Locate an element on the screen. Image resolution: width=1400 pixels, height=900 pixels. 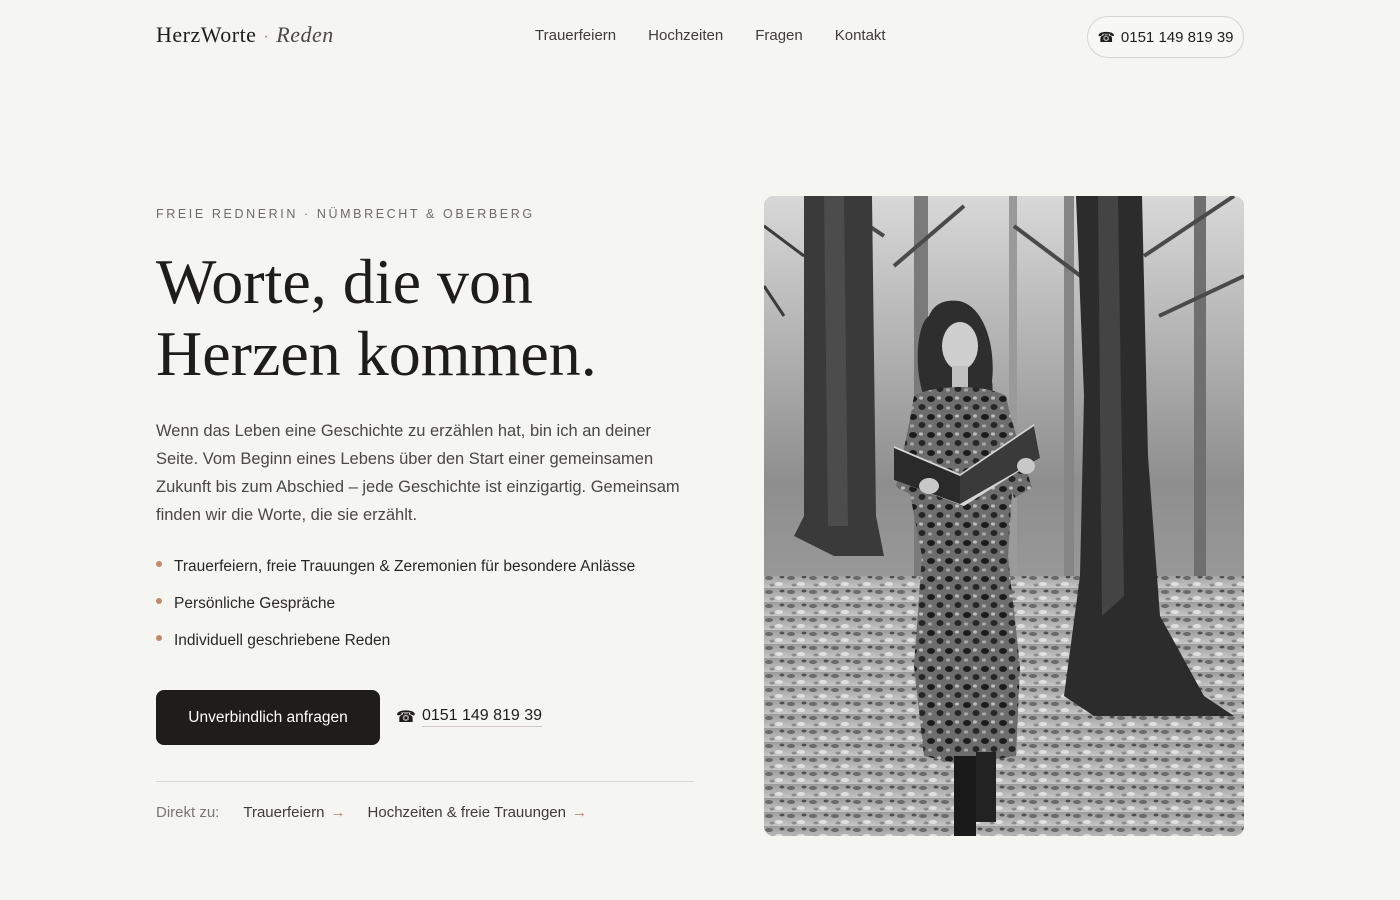
direct-link-label: Trauerfeiern is located at coordinates (284, 812).